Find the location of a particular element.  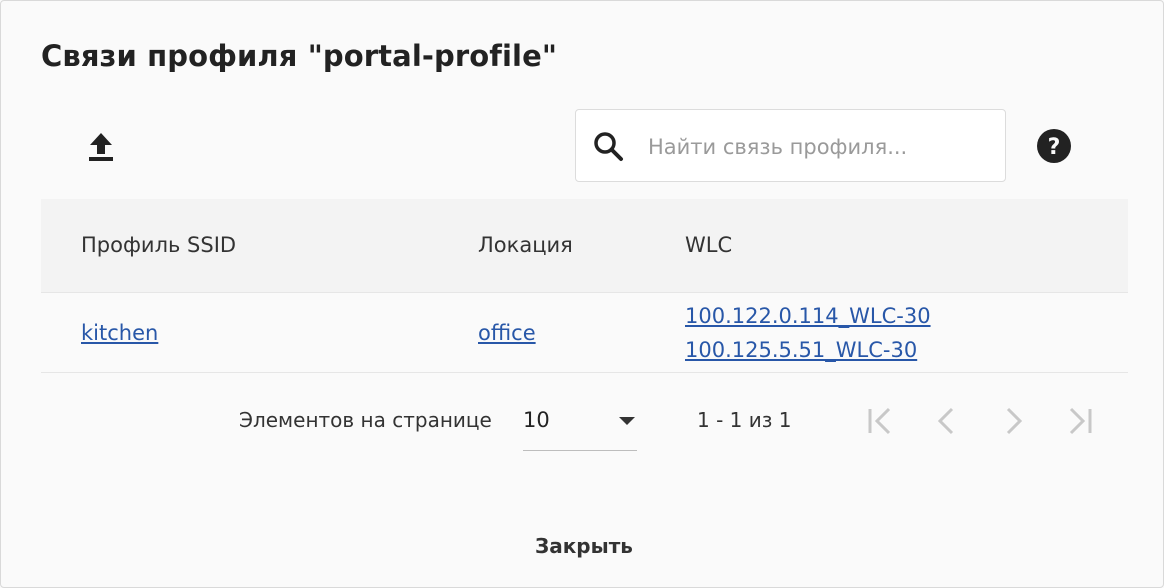

search-input is located at coordinates (818, 147).